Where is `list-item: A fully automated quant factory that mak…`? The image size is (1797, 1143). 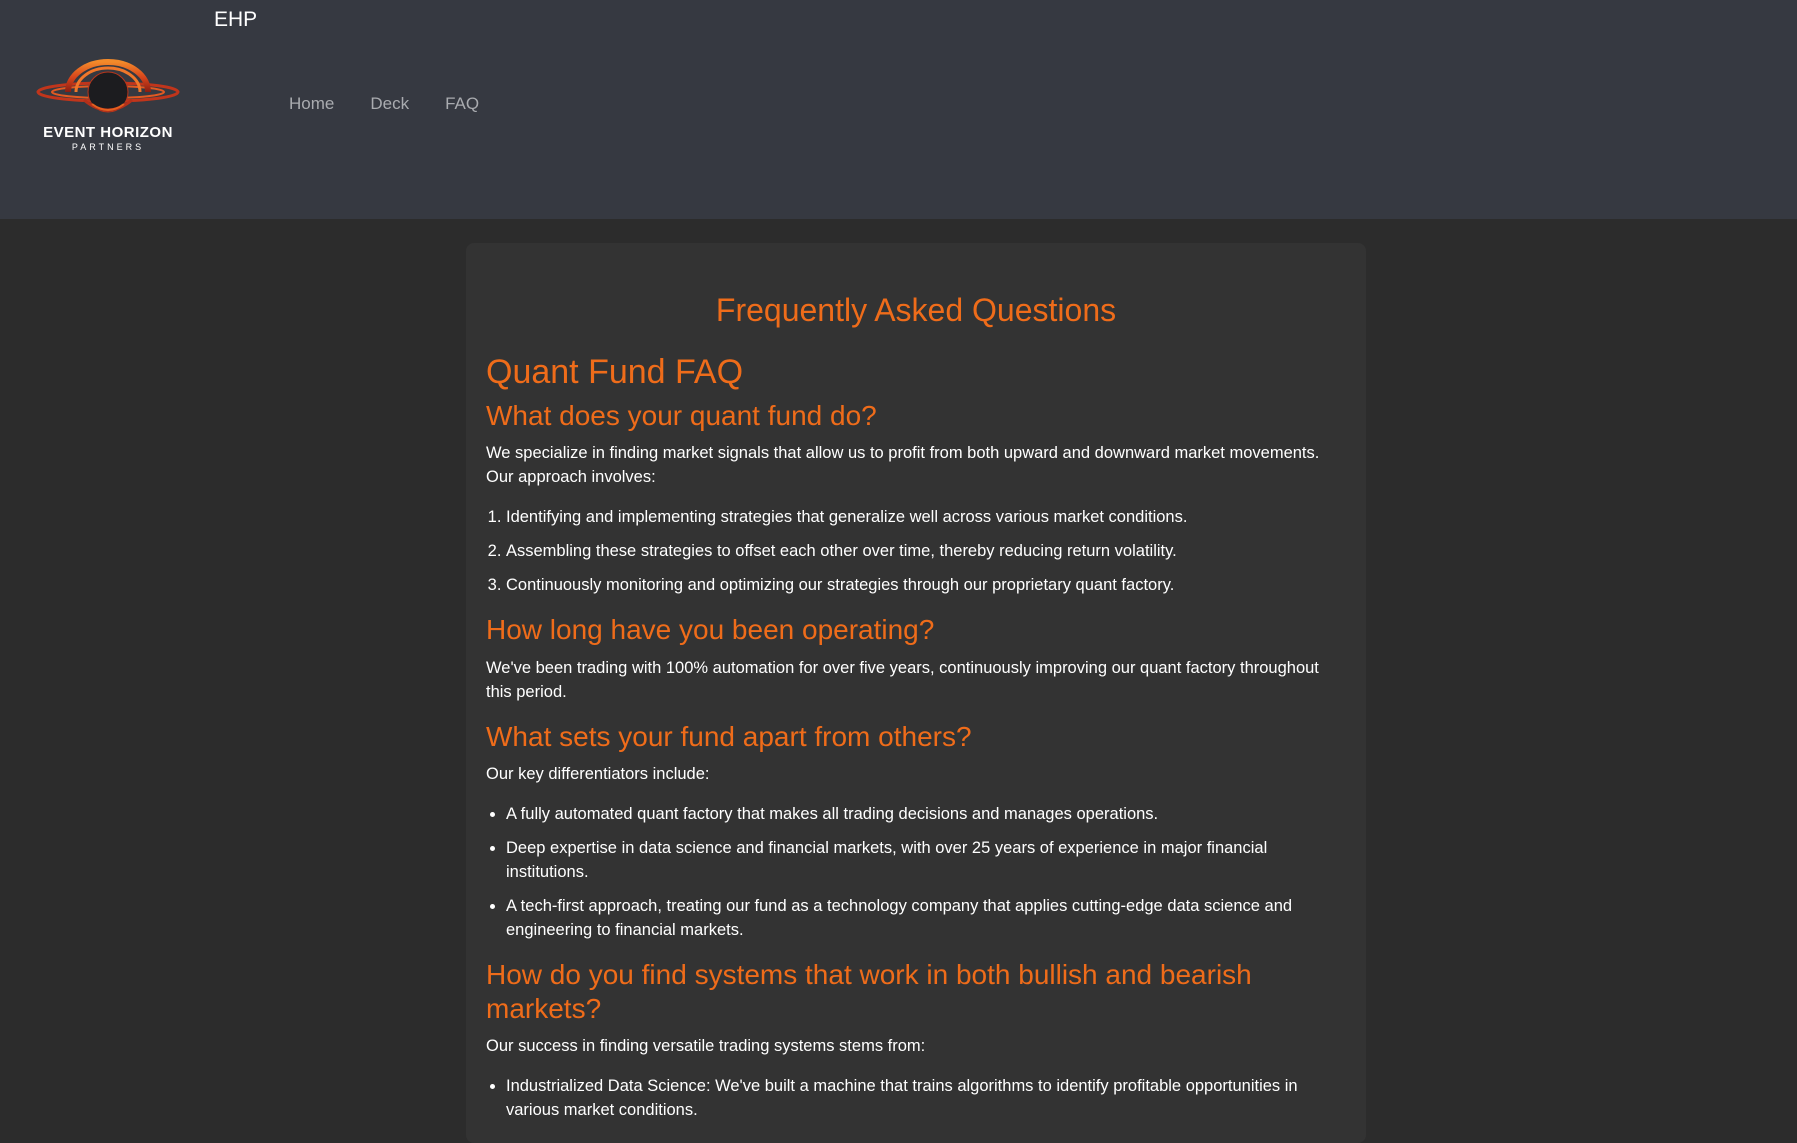 list-item: A fully automated quant factory that mak… is located at coordinates (926, 814).